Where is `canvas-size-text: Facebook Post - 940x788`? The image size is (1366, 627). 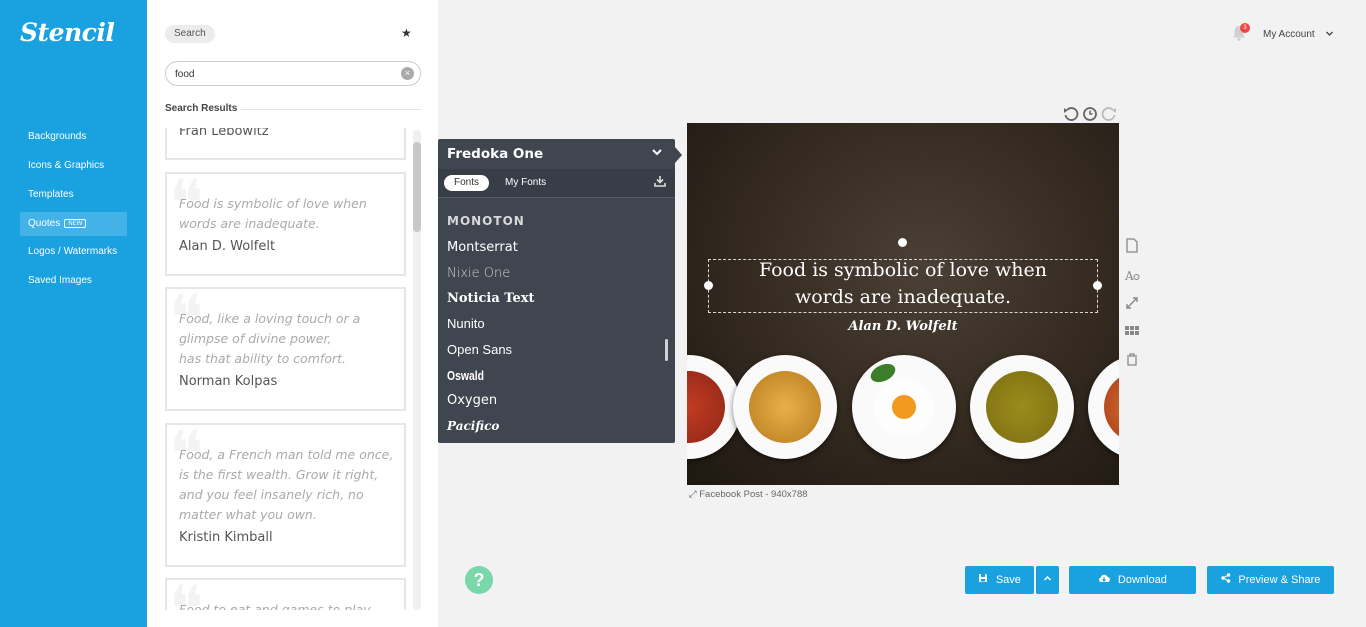 canvas-size-text: Facebook Post - 940x788 is located at coordinates (753, 494).